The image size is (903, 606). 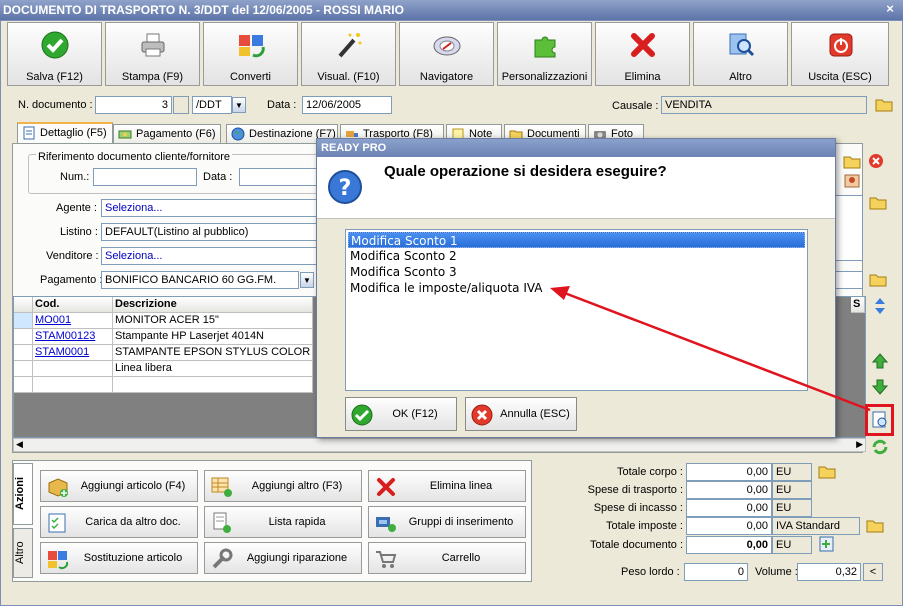 I want to click on listino-select: DEFAULT(Listino al pubblico), so click(x=209, y=232).